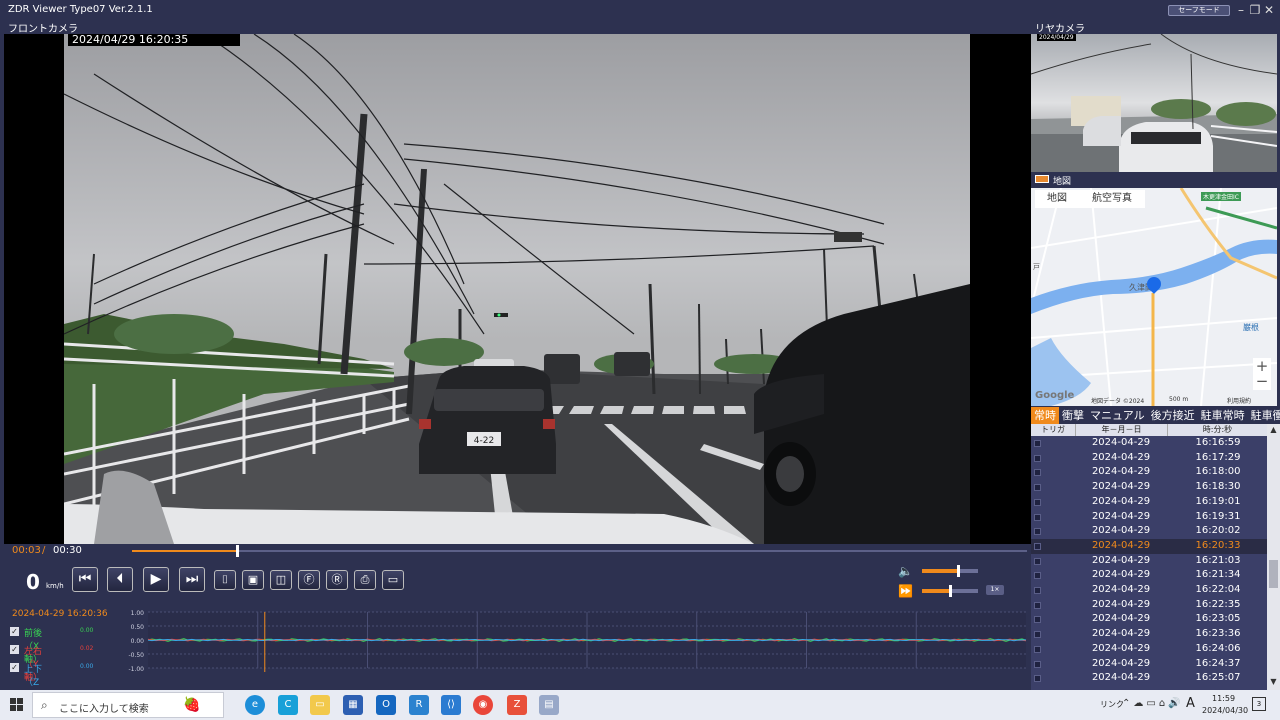  Describe the element at coordinates (1273, 682) in the screenshot. I see `scroll-down-icon: ▼` at that location.